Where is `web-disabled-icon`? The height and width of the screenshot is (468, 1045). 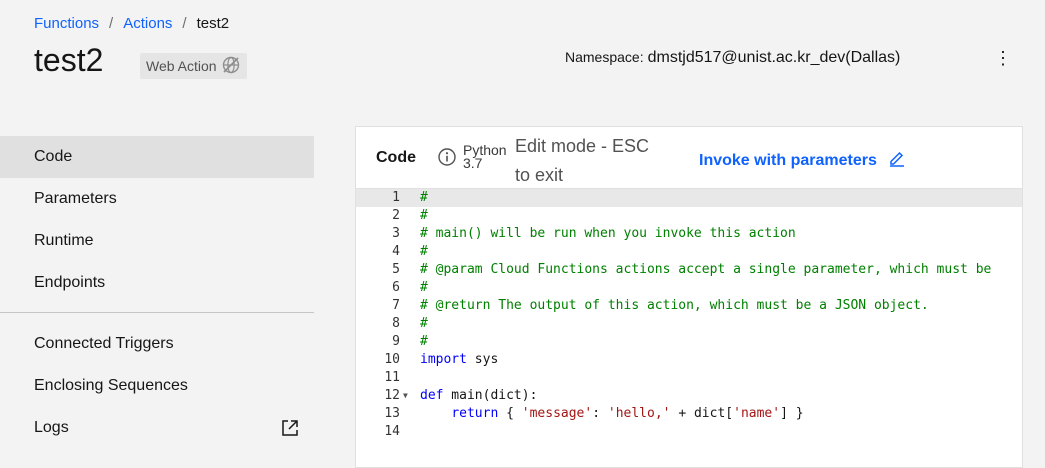 web-disabled-icon is located at coordinates (231, 66).